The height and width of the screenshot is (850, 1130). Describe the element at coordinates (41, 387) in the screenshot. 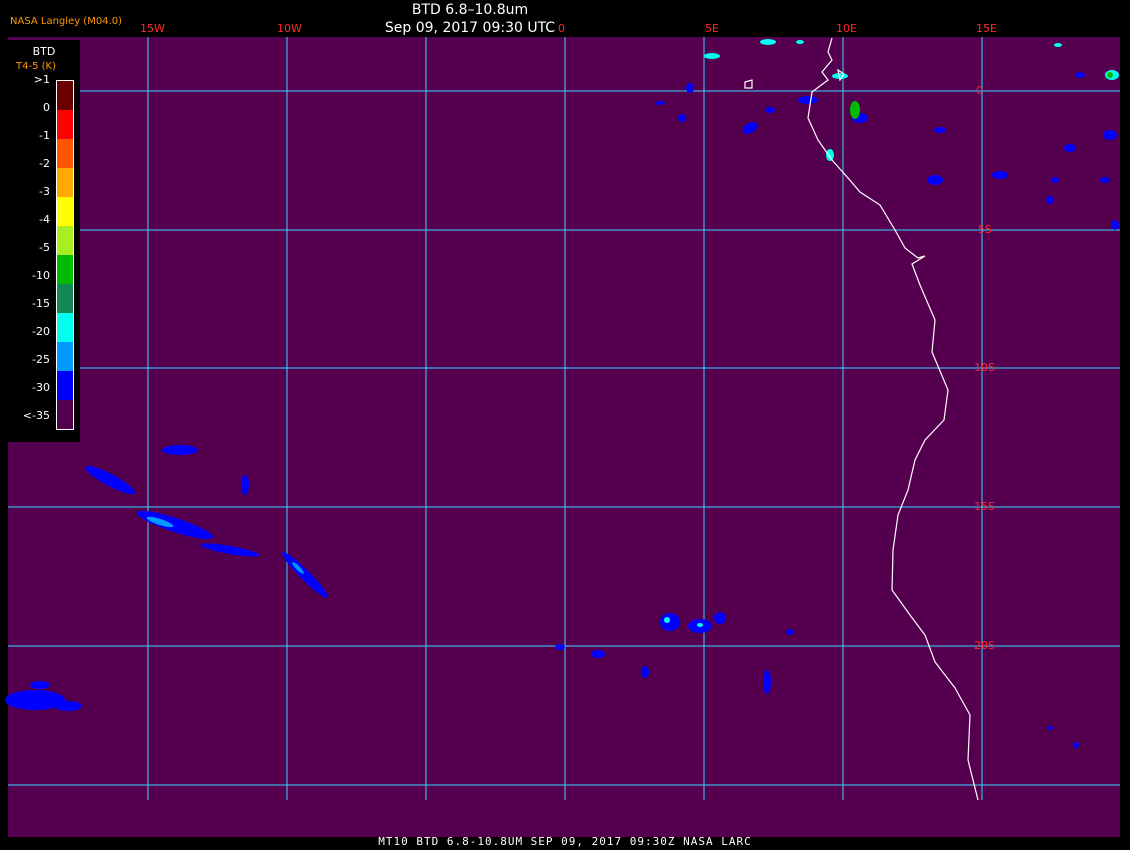

I see `legend-label: -30` at that location.